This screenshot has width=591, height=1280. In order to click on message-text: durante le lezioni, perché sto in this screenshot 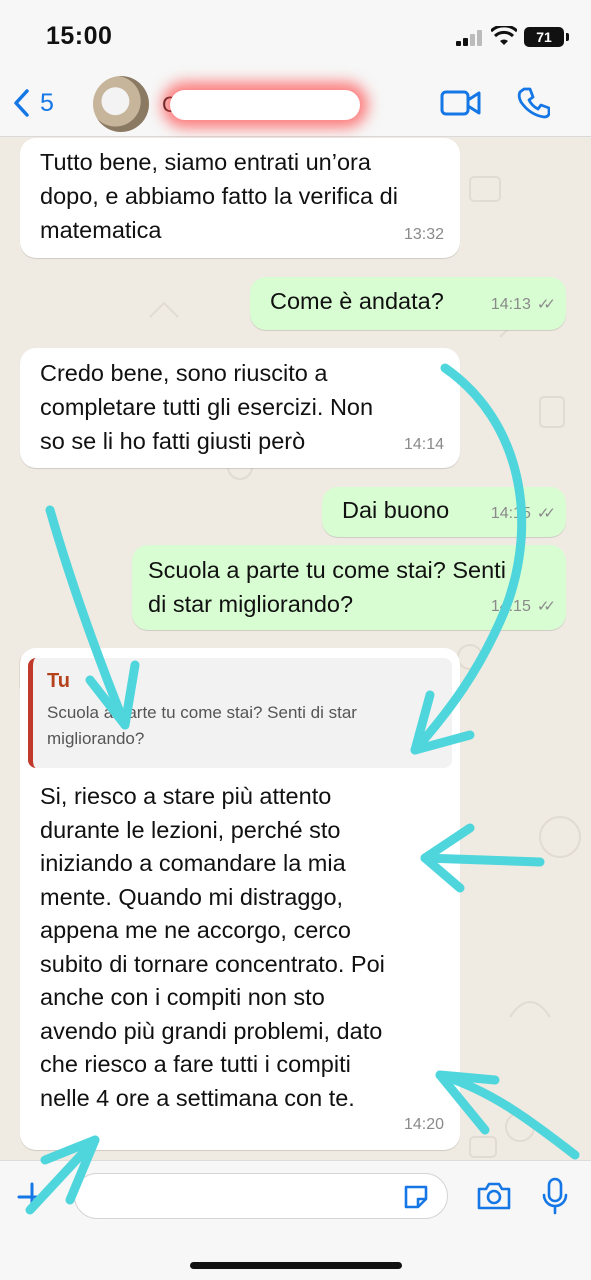, I will do `click(190, 829)`.